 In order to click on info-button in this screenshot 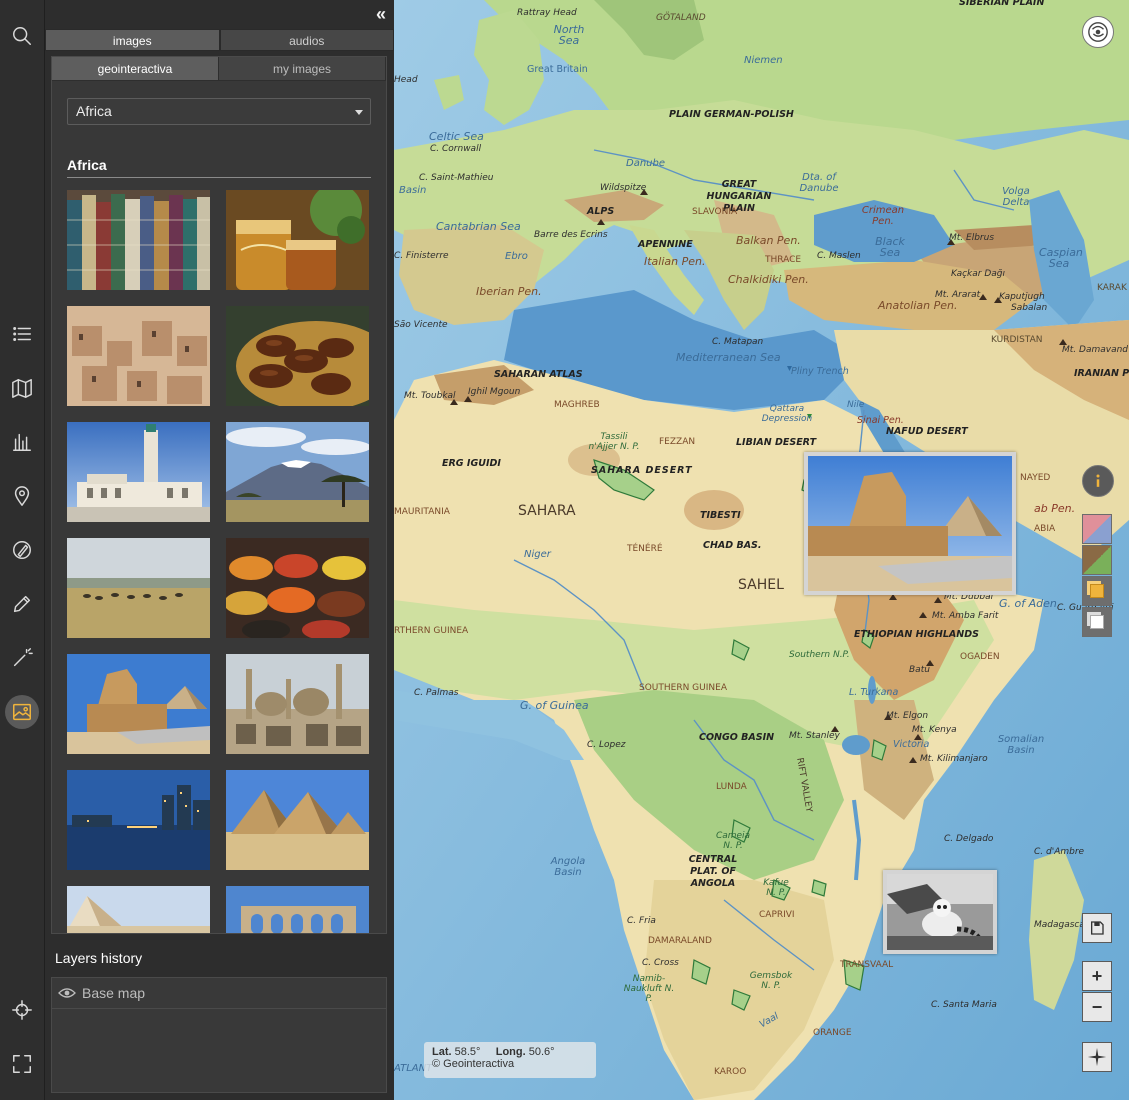, I will do `click(1098, 481)`.